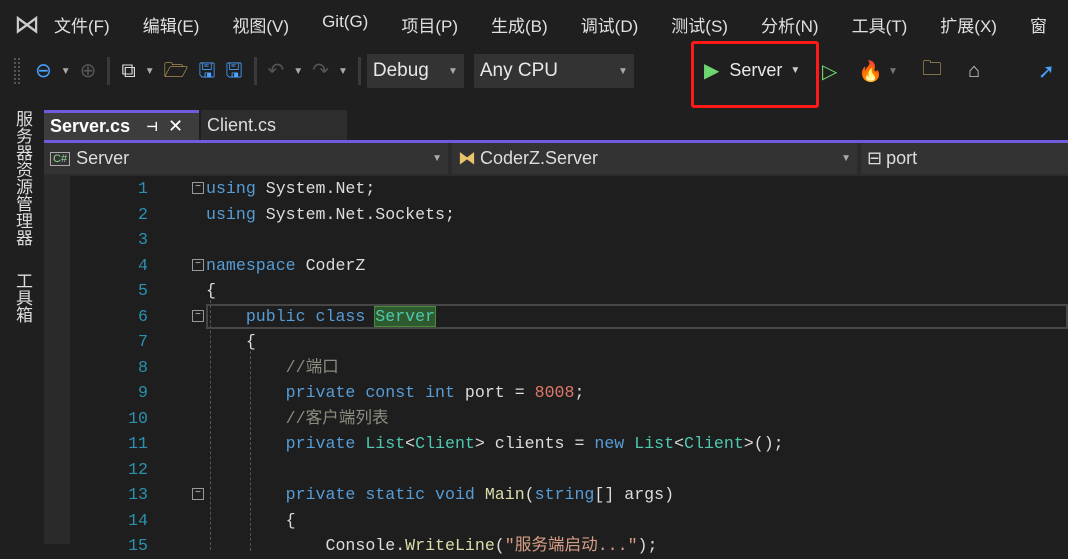 This screenshot has width=1068, height=559. Describe the element at coordinates (556, 240) in the screenshot. I see `code-line: 3` at that location.